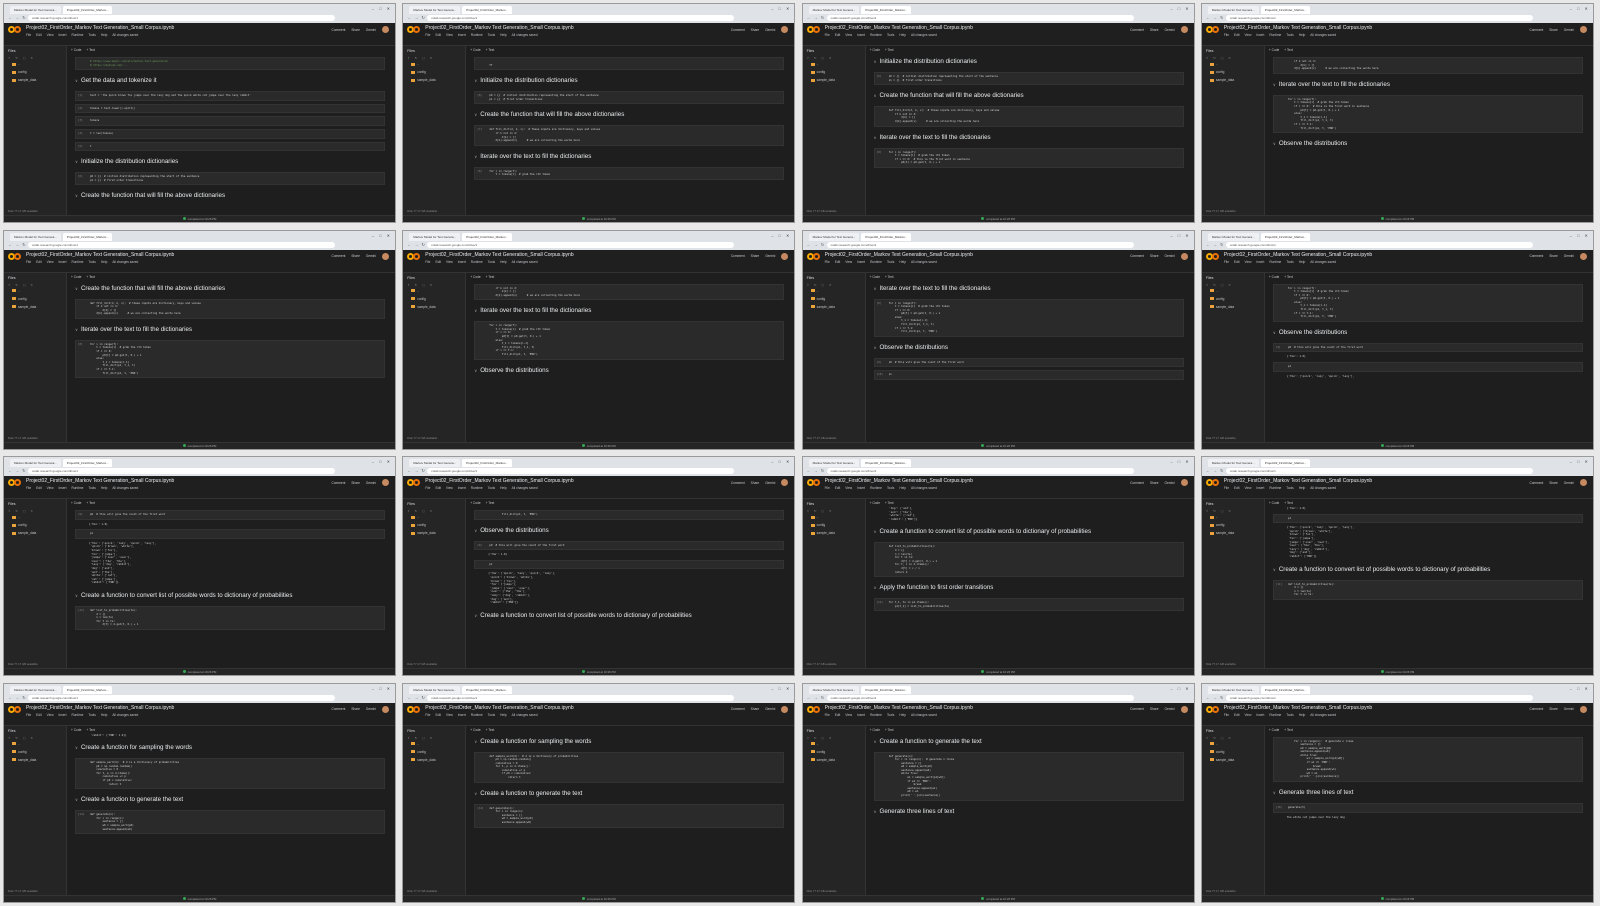 This screenshot has height=906, width=1600. What do you see at coordinates (63, 262) in the screenshot?
I see `menu-item: Insert` at bounding box center [63, 262].